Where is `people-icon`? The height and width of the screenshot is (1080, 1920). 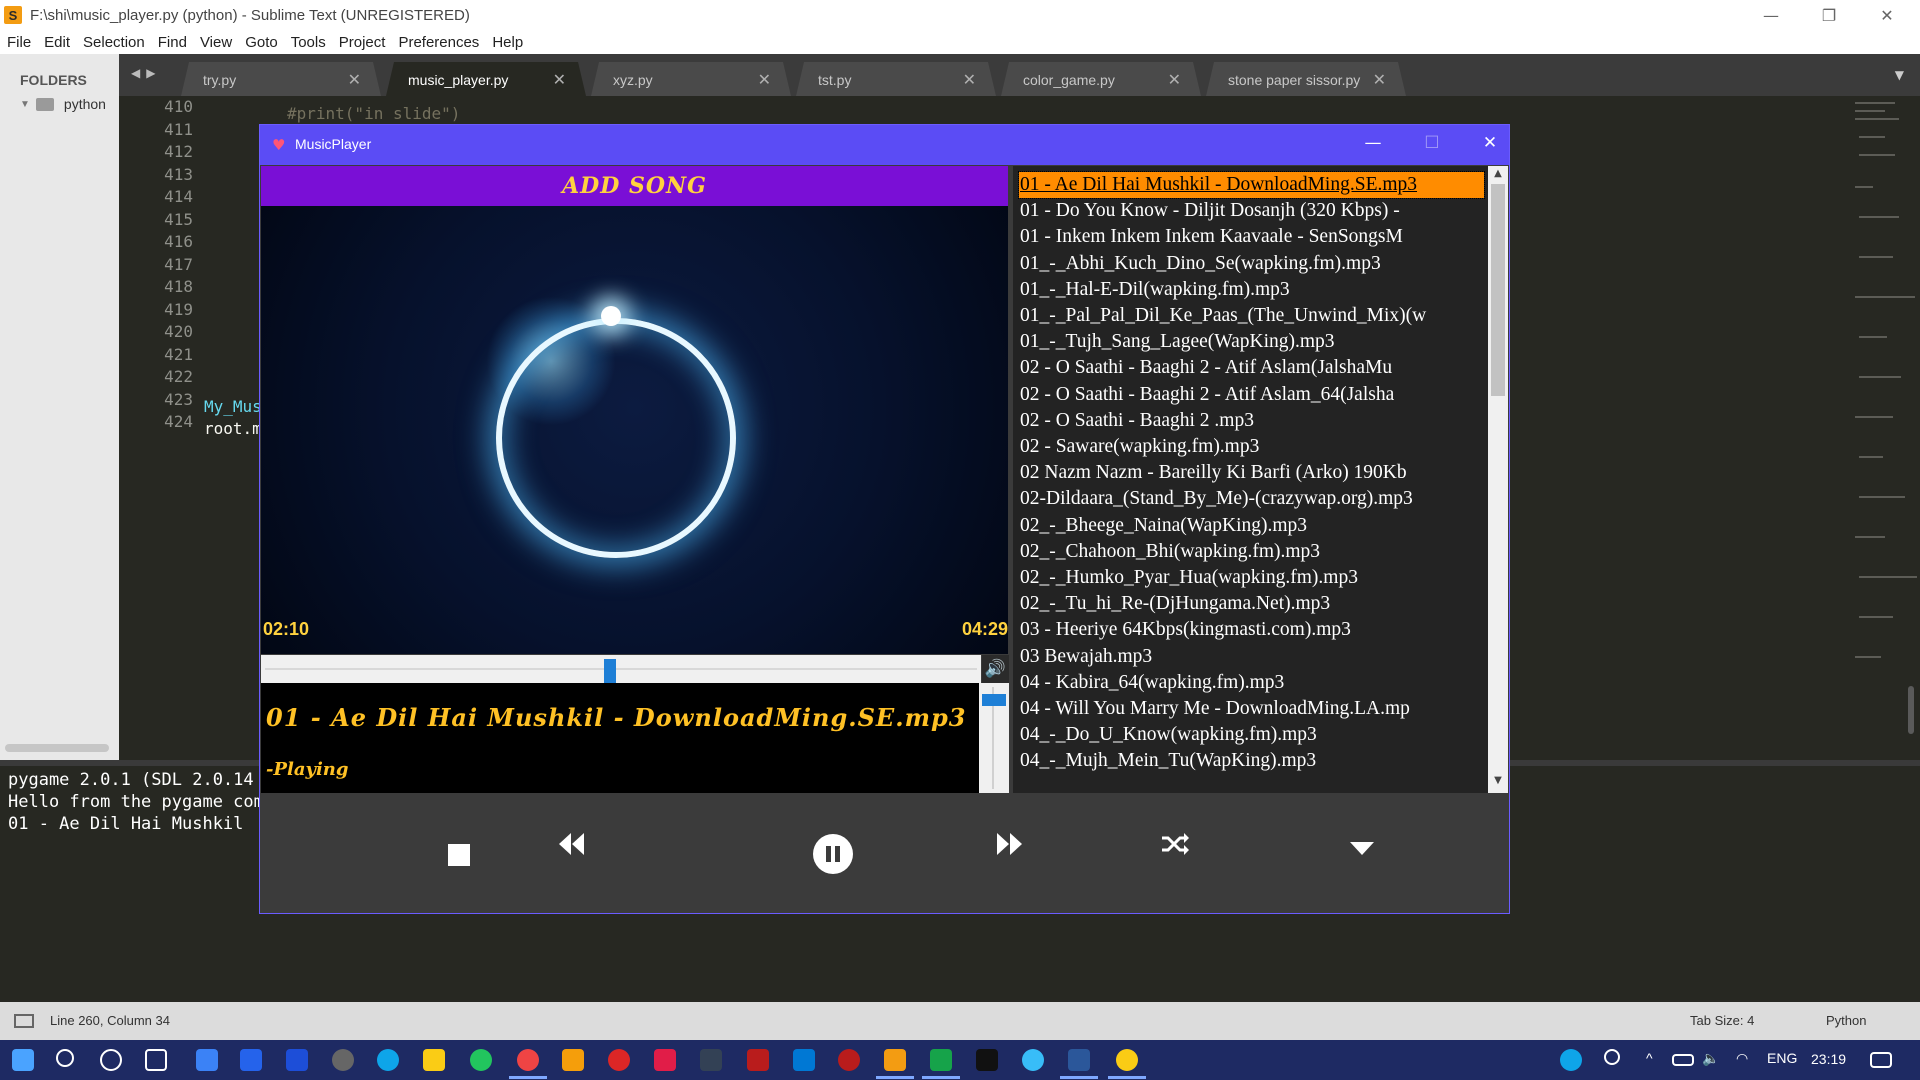
people-icon is located at coordinates (1612, 1057).